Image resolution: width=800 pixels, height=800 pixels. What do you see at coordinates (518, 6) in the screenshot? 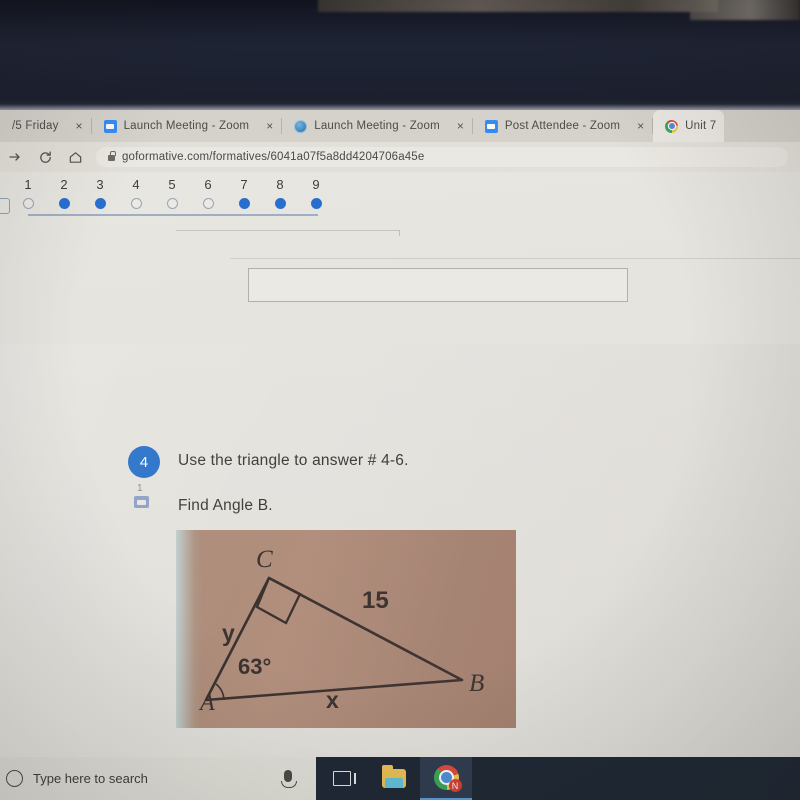
I see `bezel-reflection` at bounding box center [518, 6].